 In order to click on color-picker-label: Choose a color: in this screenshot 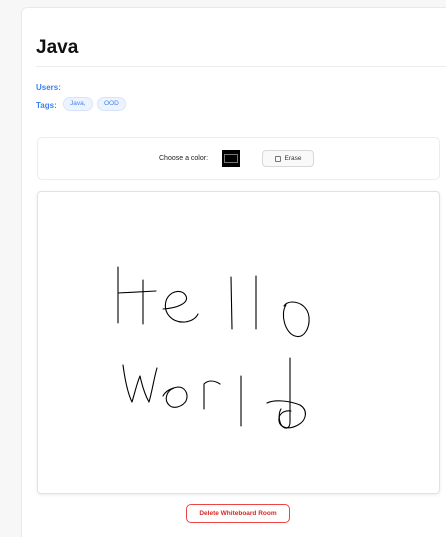, I will do `click(184, 158)`.